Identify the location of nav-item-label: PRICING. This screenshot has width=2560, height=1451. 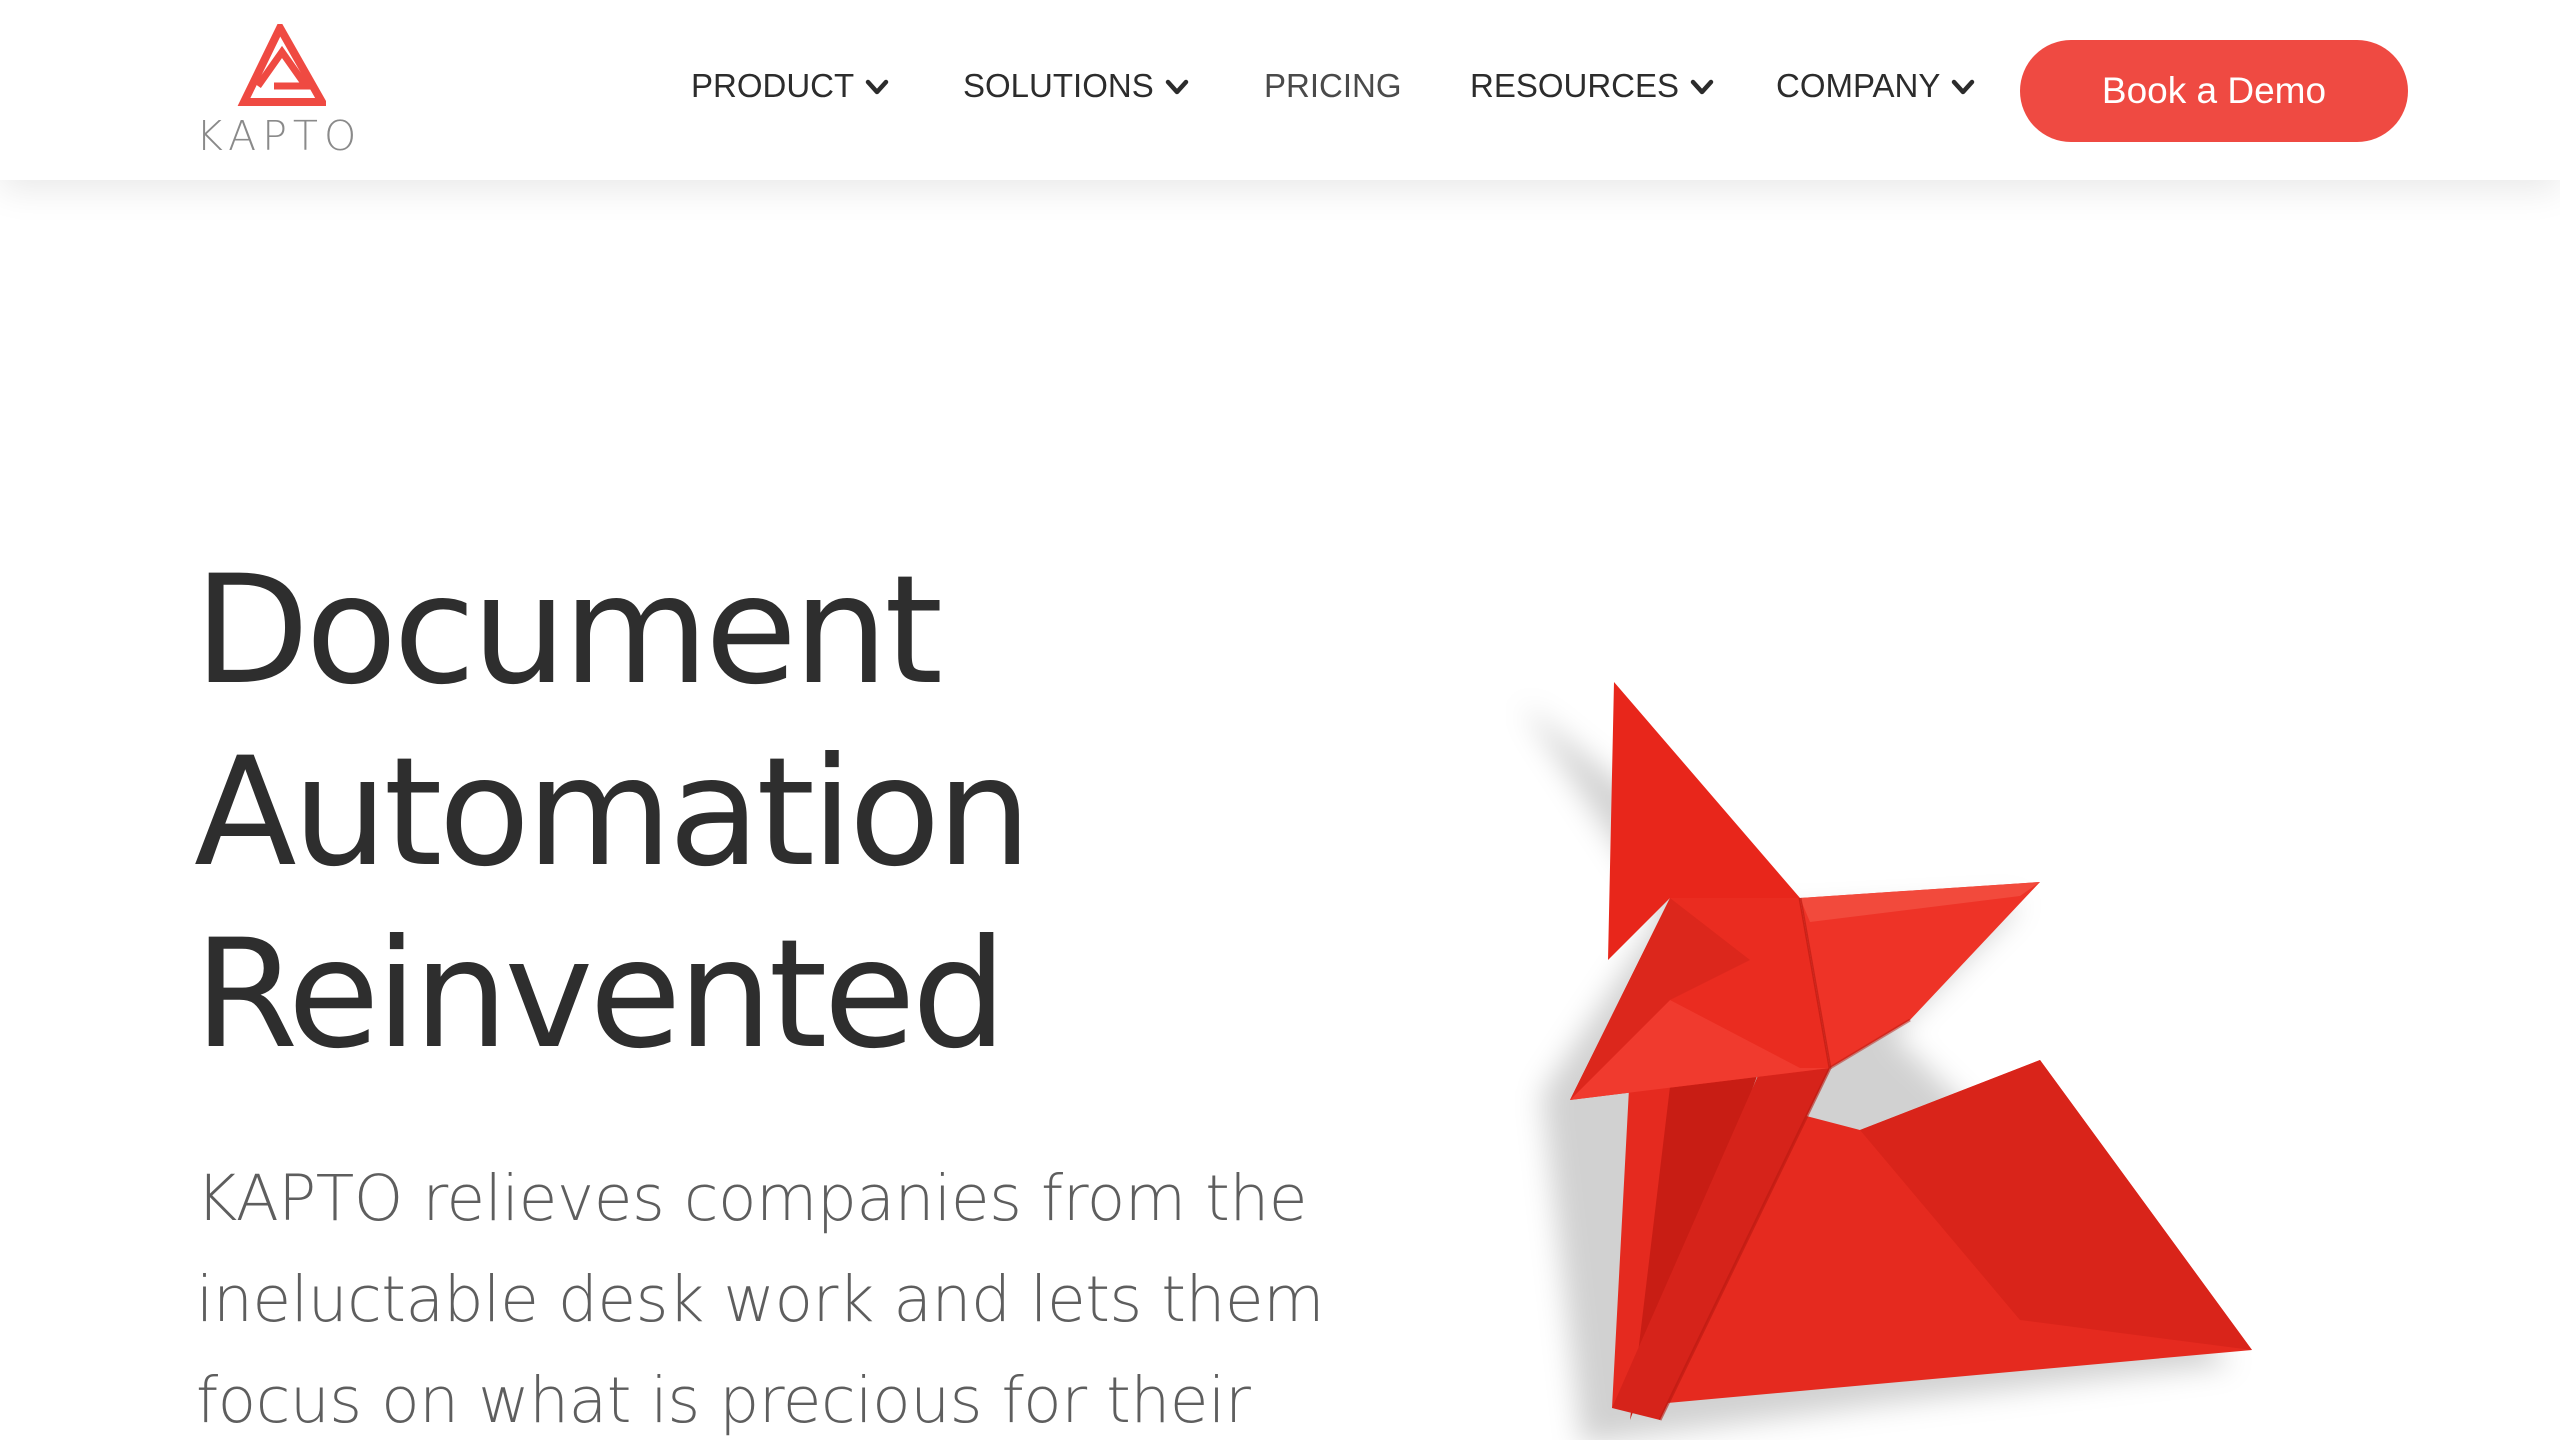
(1333, 85).